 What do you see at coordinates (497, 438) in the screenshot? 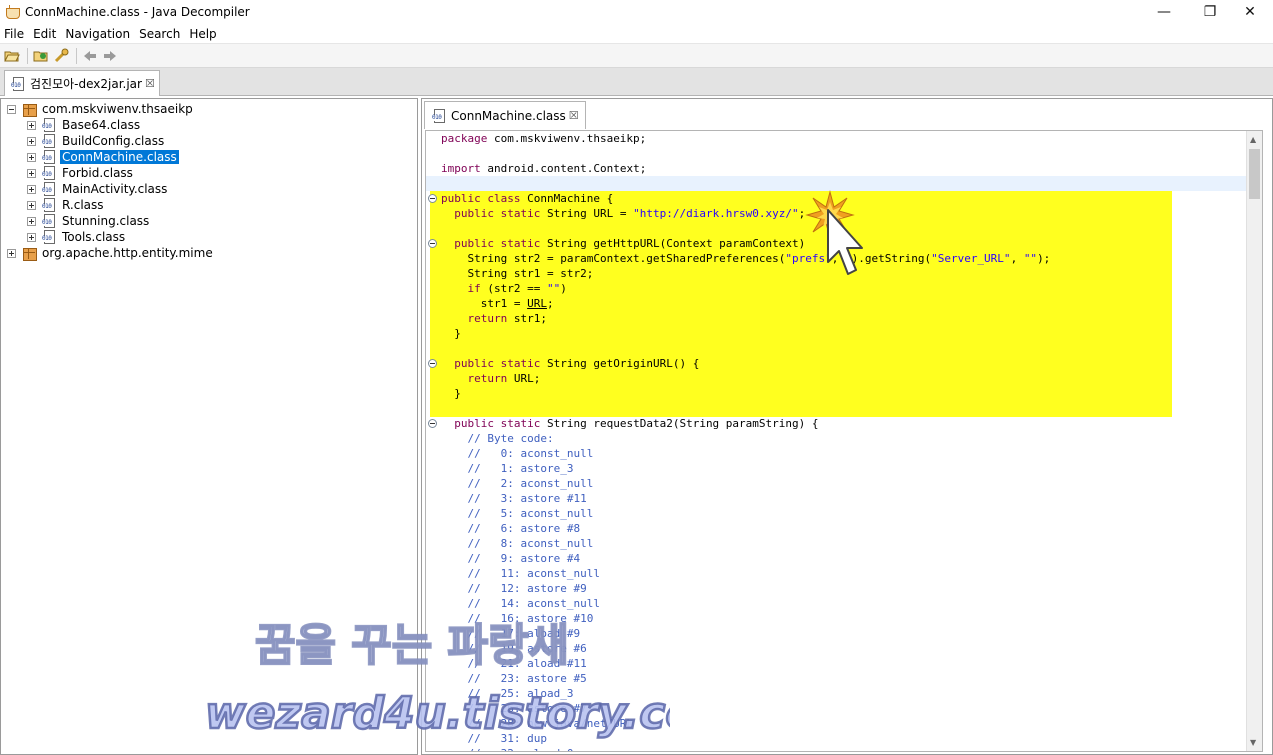
I see `code-line: // Byte code:` at bounding box center [497, 438].